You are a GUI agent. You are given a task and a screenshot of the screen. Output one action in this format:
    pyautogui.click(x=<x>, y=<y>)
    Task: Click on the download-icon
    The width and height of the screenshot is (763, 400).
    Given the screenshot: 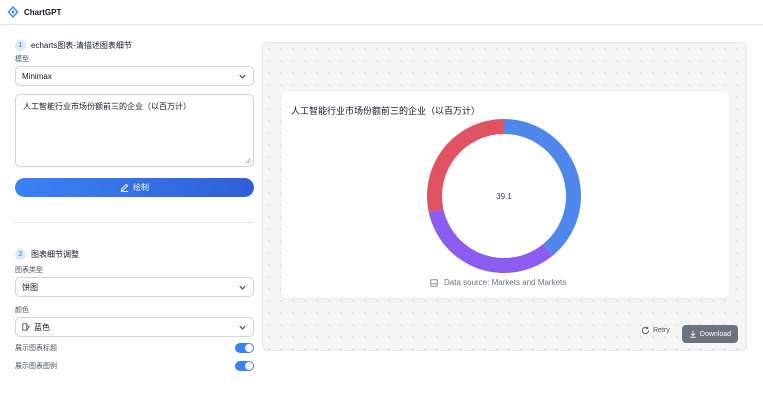 What is the action you would take?
    pyautogui.click(x=693, y=334)
    